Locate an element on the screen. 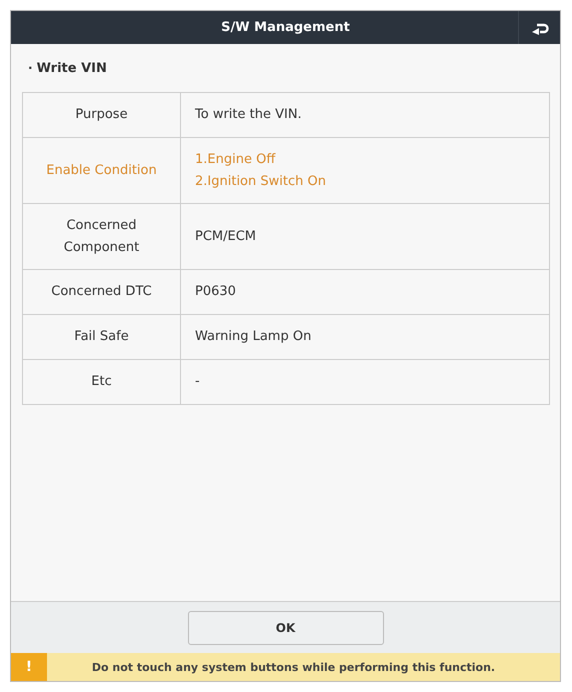 Image resolution: width=572 pixels, height=692 pixels. warning-message: Do not touch any system buttons while performing this function. is located at coordinates (293, 667).